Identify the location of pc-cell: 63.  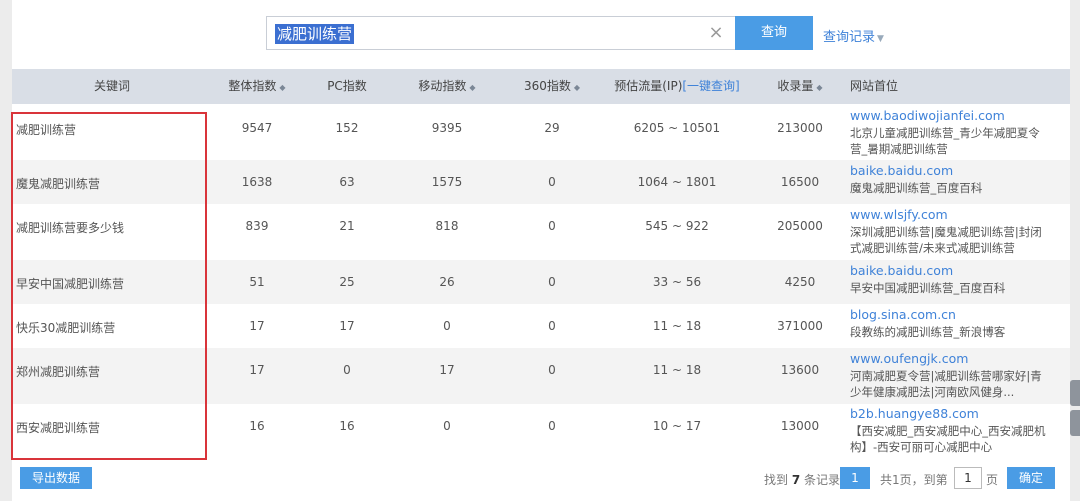
(347, 182).